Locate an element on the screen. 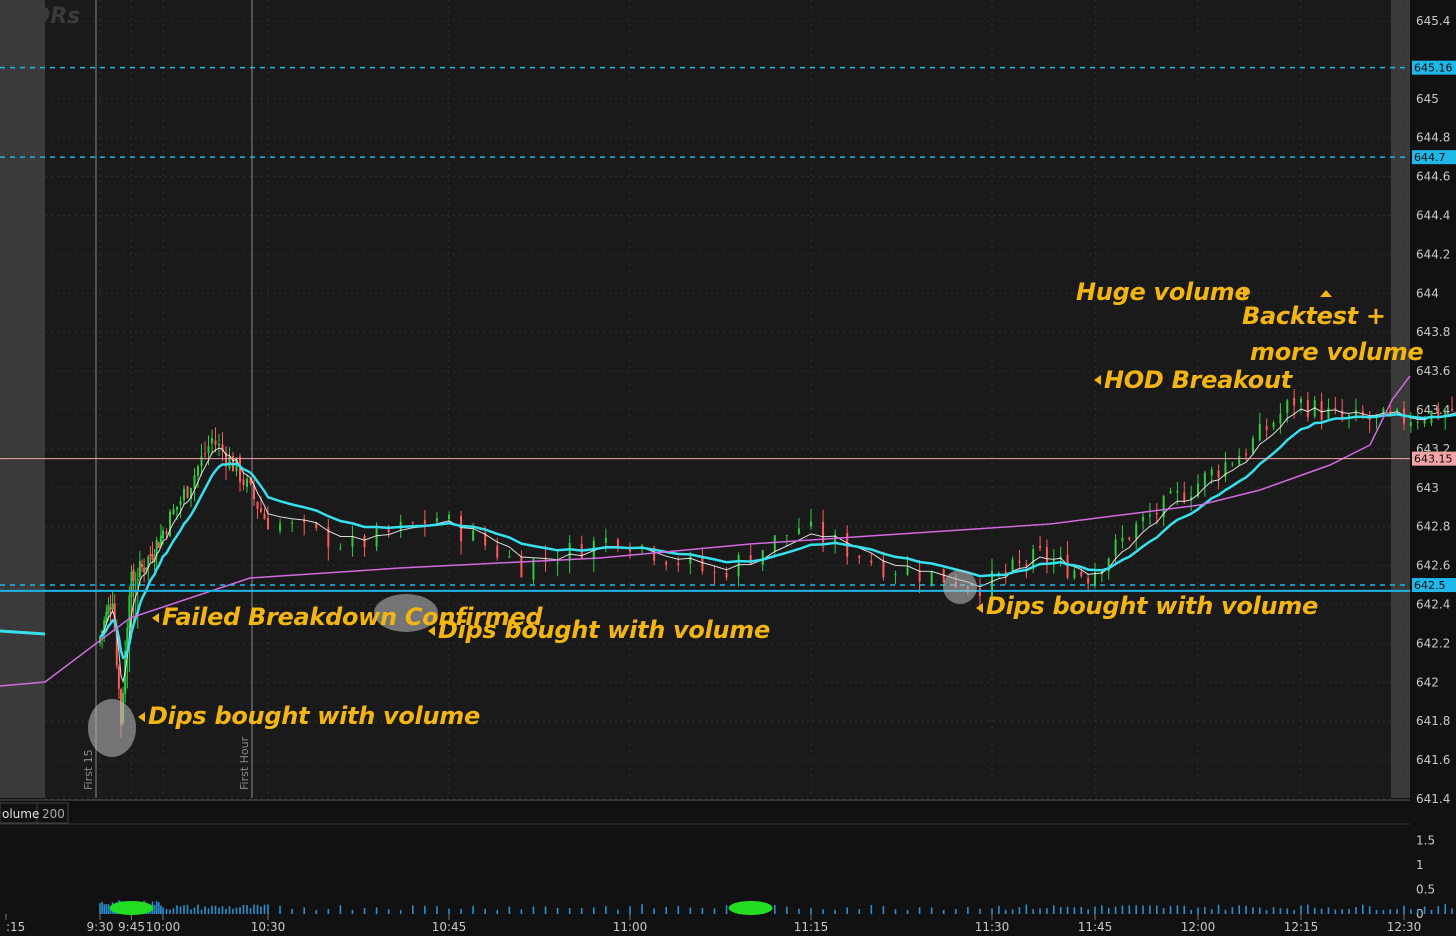  annotation-backtest-line2: more volume is located at coordinates (1337, 352).